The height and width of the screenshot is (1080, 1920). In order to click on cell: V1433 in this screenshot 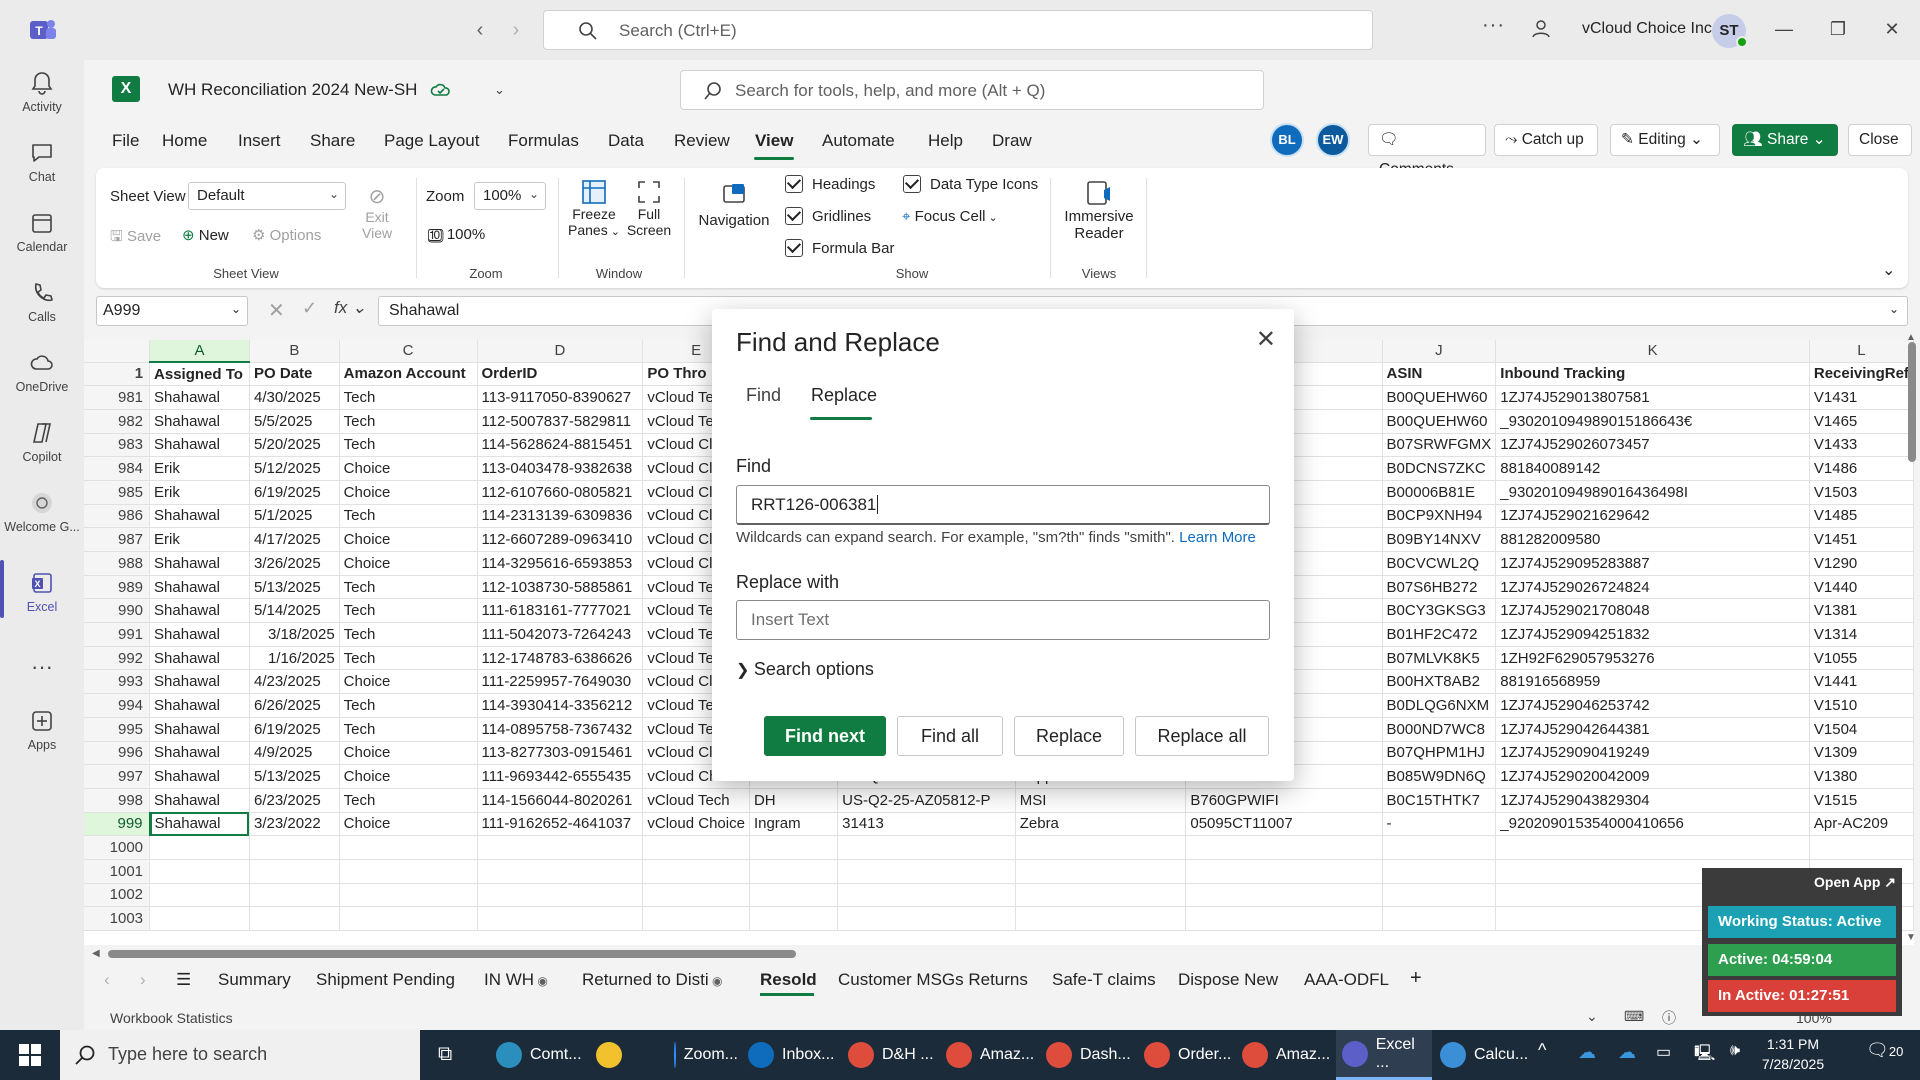, I will do `click(1861, 445)`.